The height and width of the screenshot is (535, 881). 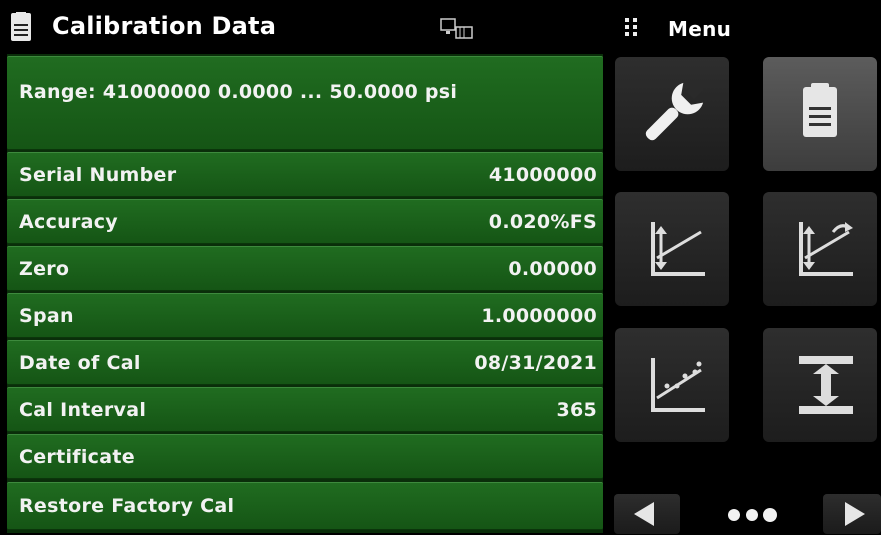 I want to click on linearity-calibration-icon, so click(x=678, y=385).